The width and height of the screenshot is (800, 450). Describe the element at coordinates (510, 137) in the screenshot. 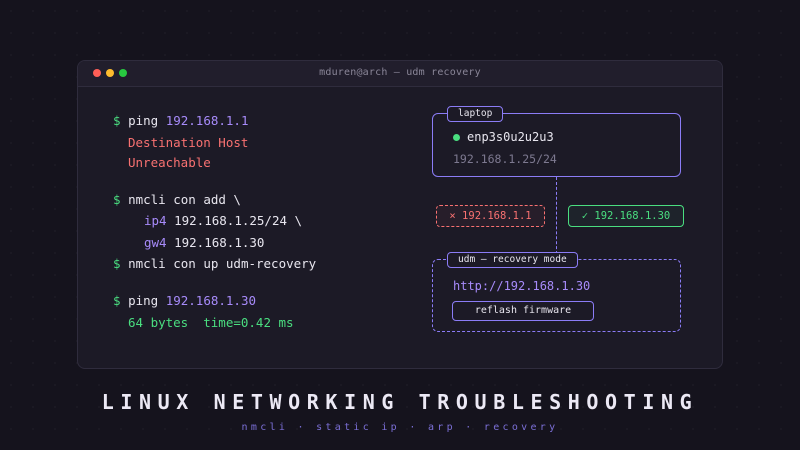

I see `interface-name: enp3s0u2u2u3` at that location.